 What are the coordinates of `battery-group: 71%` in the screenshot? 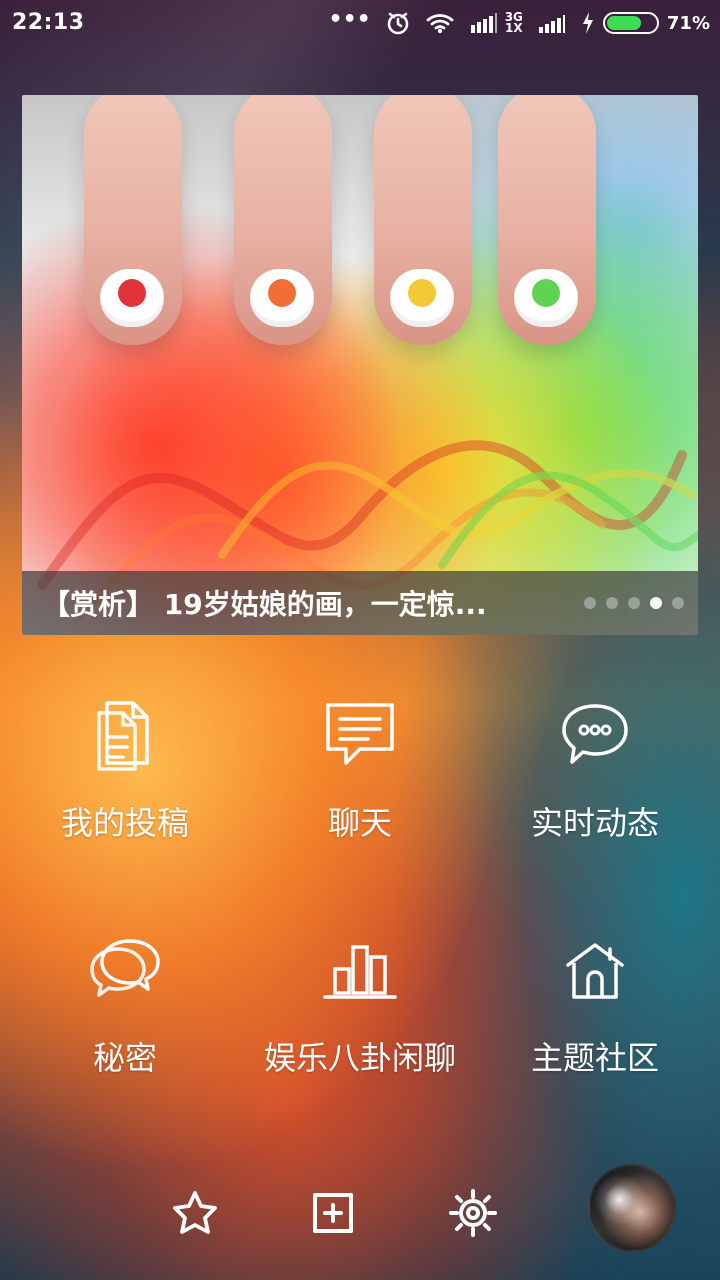 It's located at (645, 23).